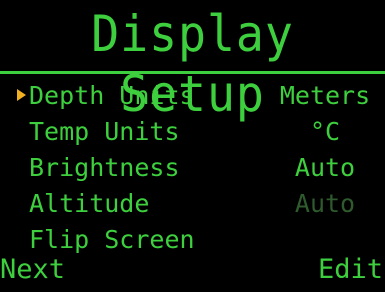 The width and height of the screenshot is (385, 292). What do you see at coordinates (192, 134) in the screenshot?
I see `menu-item-temp-units: Temp Units °C` at bounding box center [192, 134].